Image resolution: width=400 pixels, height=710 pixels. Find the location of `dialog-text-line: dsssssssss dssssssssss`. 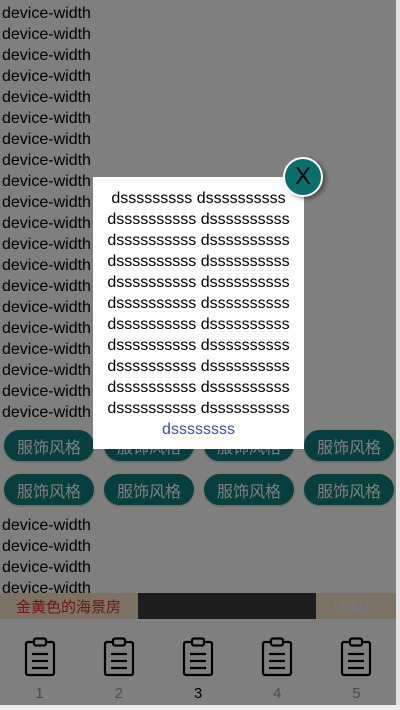

dialog-text-line: dsssssssss dssssssssss is located at coordinates (198, 198).